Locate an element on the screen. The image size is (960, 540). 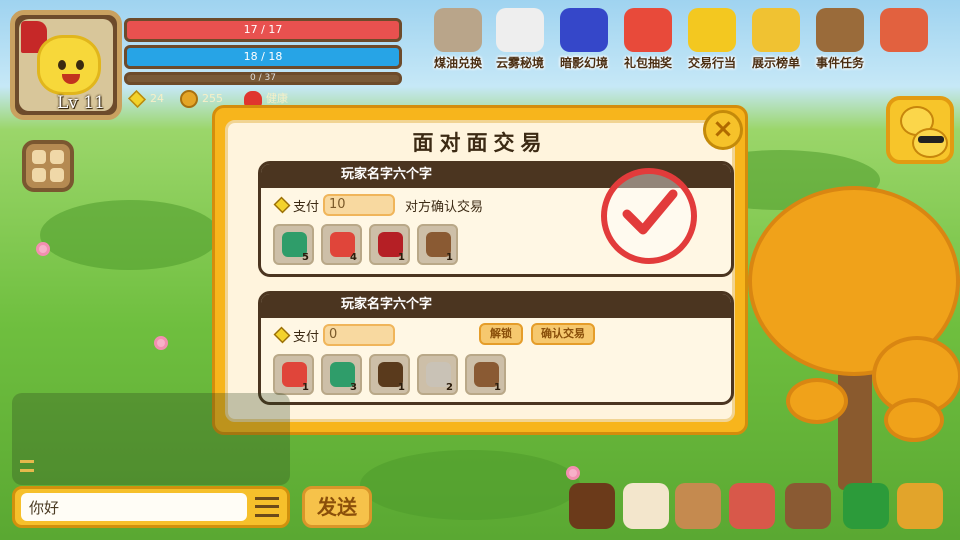
scroll-icon is located at coordinates (840, 30).